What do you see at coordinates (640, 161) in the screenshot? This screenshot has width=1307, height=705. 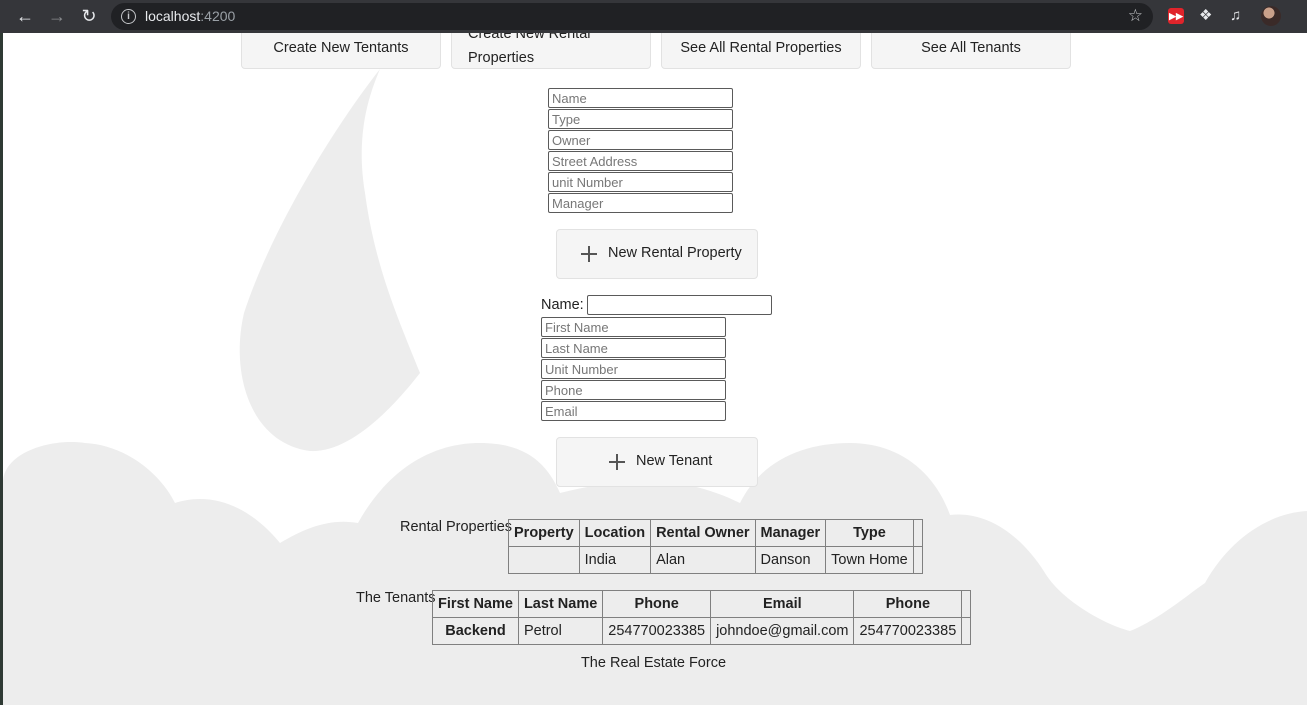 I see `street-address-input` at bounding box center [640, 161].